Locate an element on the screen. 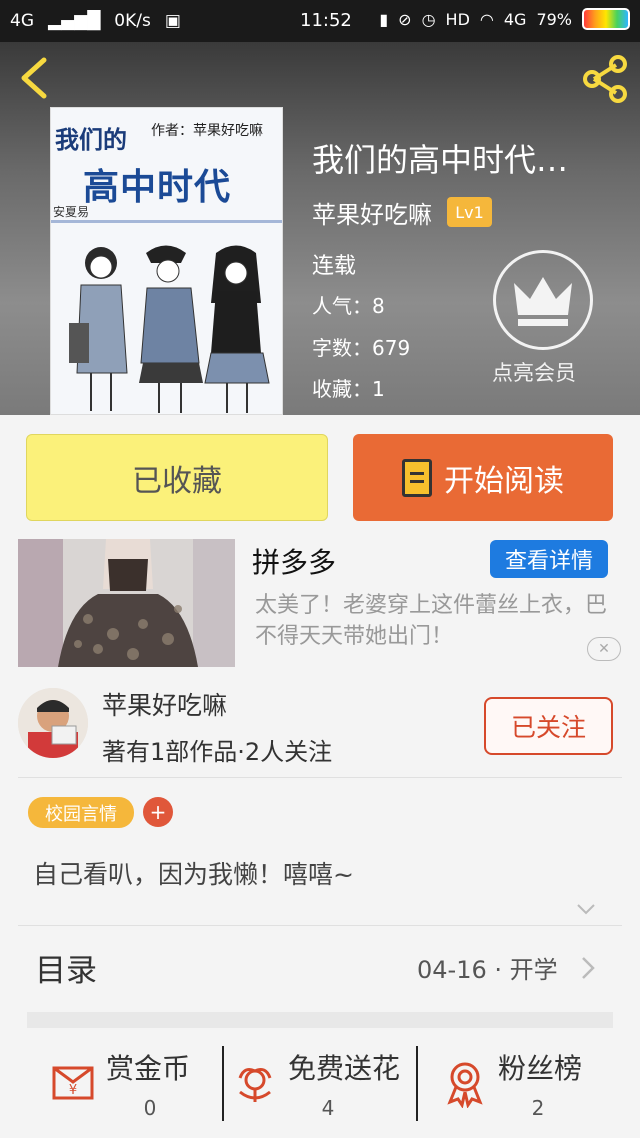  tag-label: 校园言情 is located at coordinates (81, 814).